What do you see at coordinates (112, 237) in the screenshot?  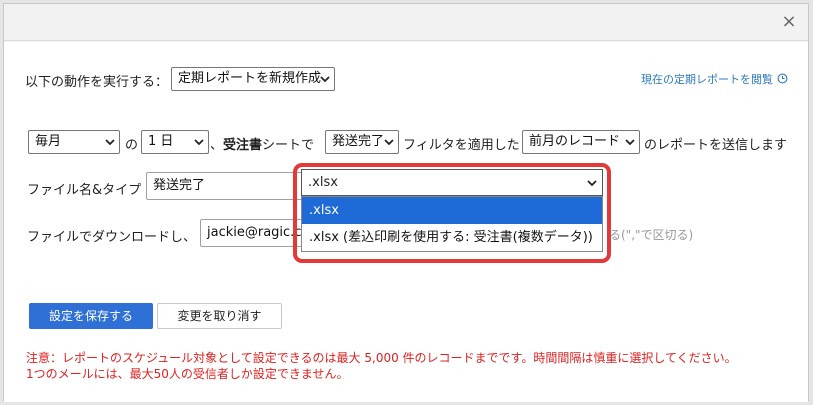 I see `download-label: ファイルでダウンロードし、` at bounding box center [112, 237].